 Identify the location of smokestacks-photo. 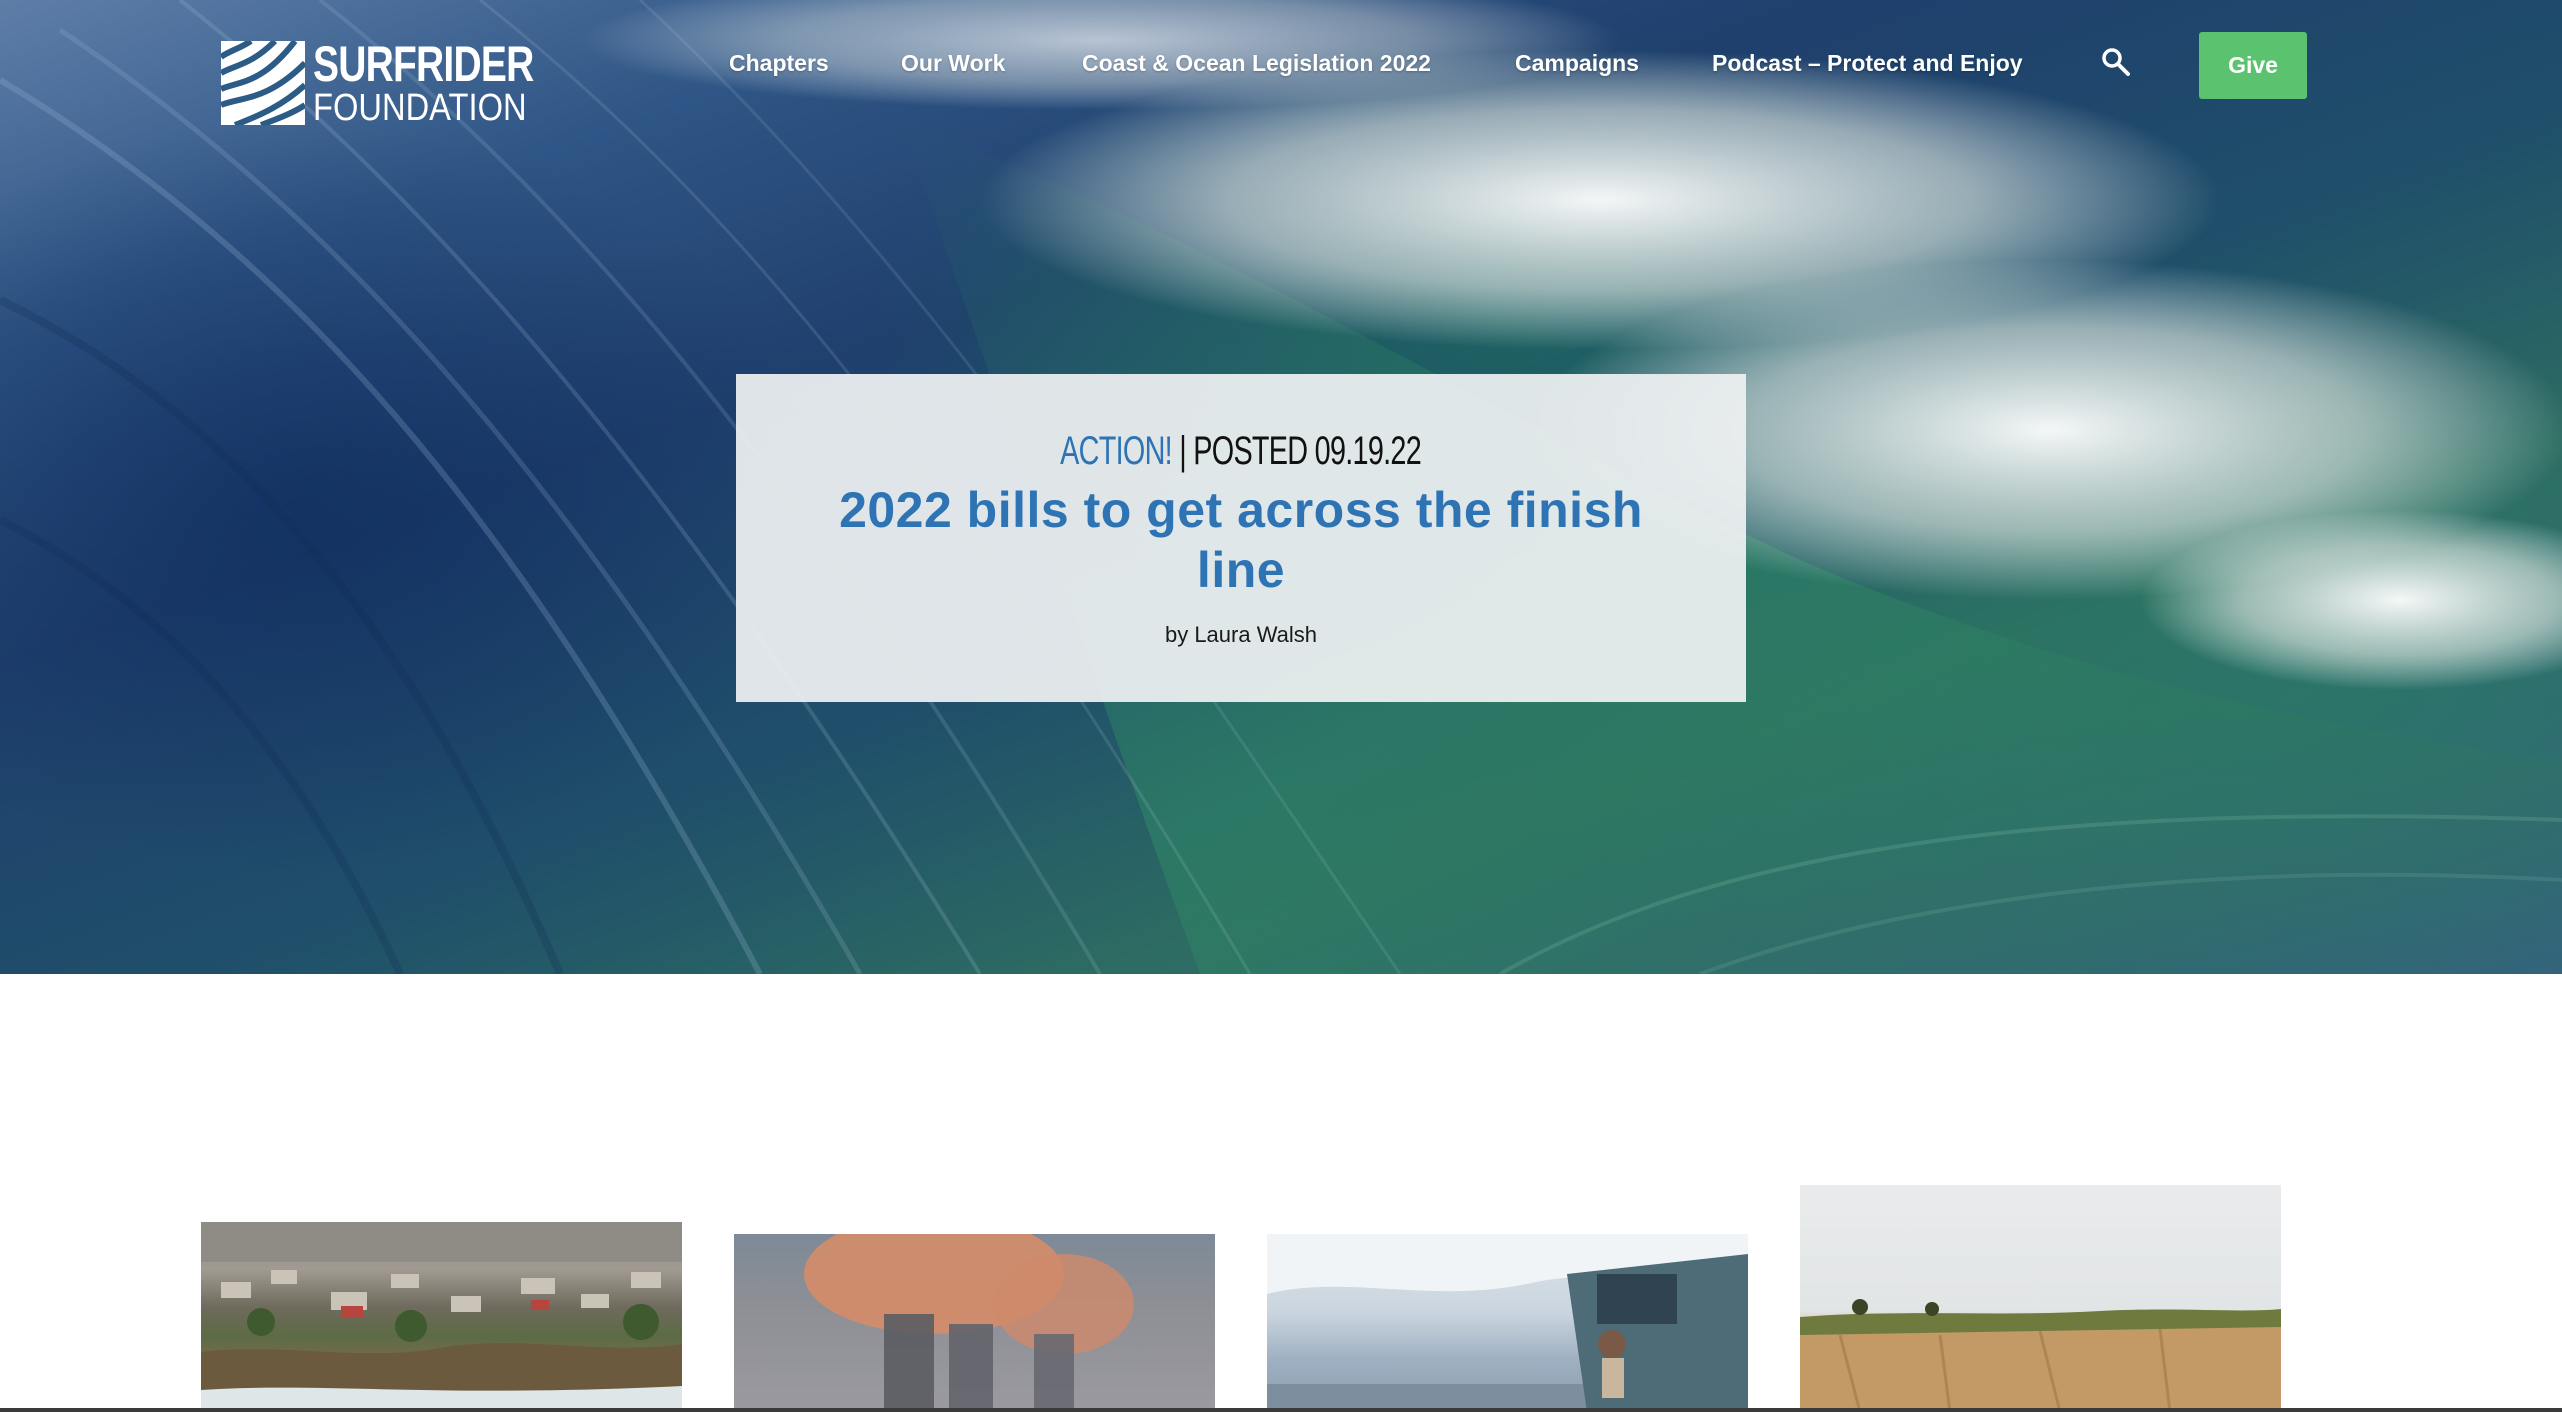
(969, 1323).